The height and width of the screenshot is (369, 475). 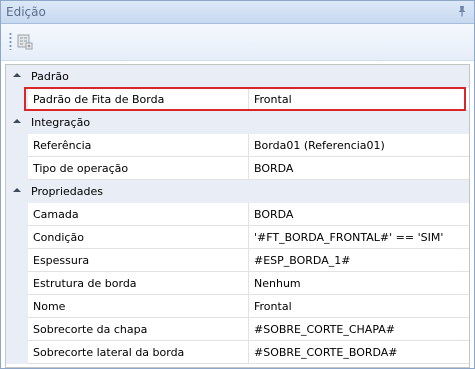 What do you see at coordinates (237, 12) in the screenshot?
I see `panel-titlebar: Edição` at bounding box center [237, 12].